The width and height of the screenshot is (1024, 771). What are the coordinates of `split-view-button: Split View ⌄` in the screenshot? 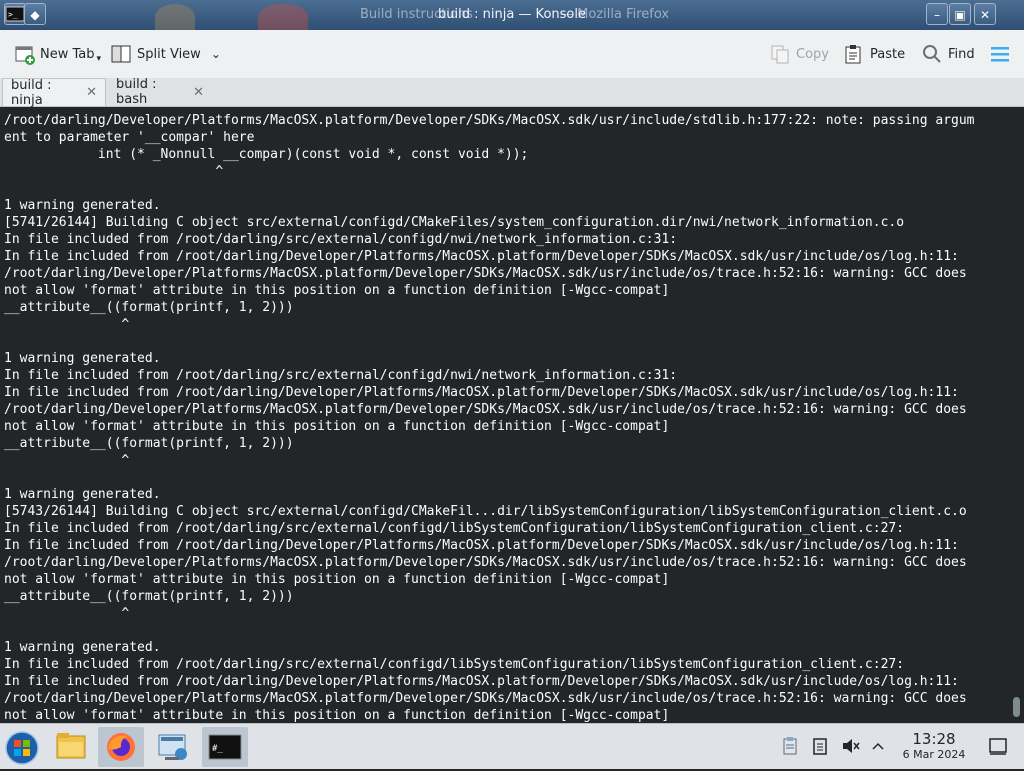 It's located at (166, 54).